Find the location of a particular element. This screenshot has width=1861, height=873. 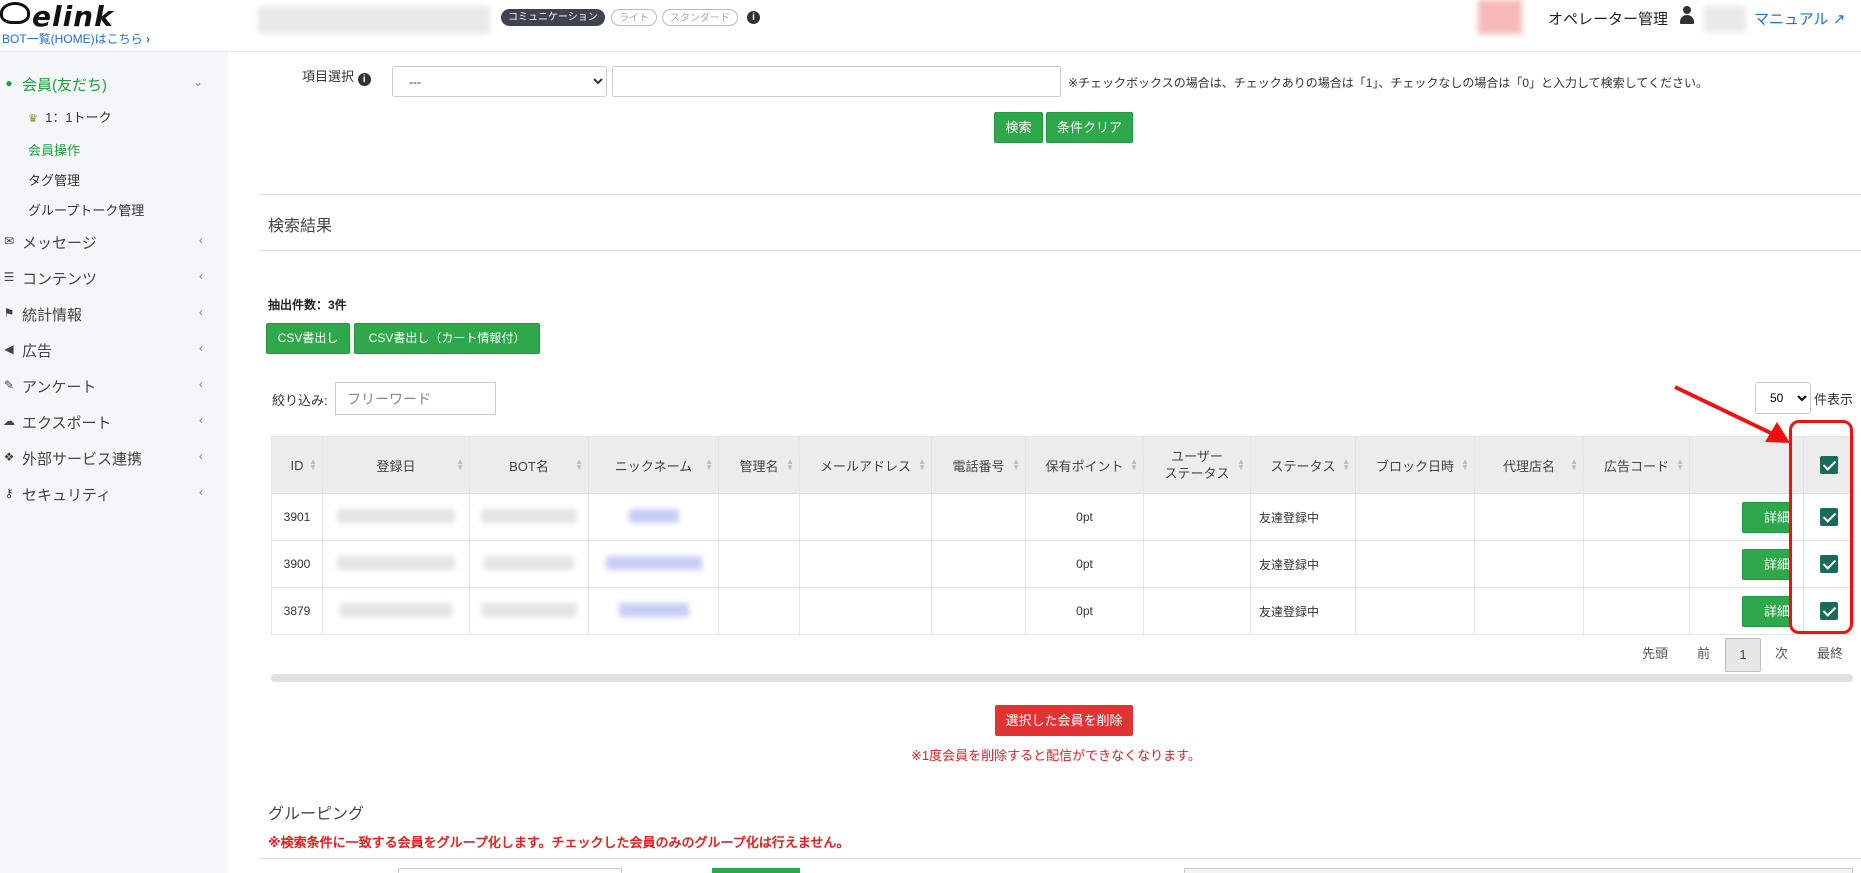

col-header-user-status: ユーザー ステータス ▲ ▼ is located at coordinates (1197, 465).